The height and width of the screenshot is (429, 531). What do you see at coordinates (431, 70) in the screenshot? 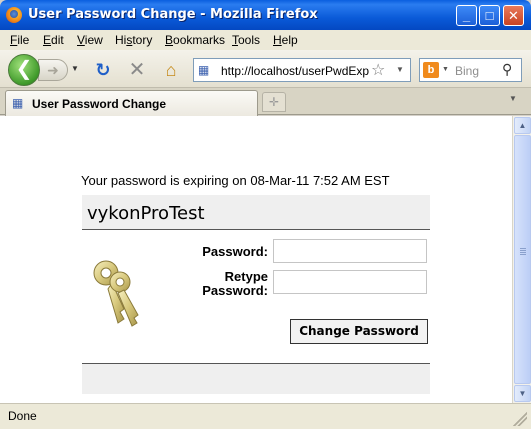
I see `bing-engine-icon: b` at bounding box center [431, 70].